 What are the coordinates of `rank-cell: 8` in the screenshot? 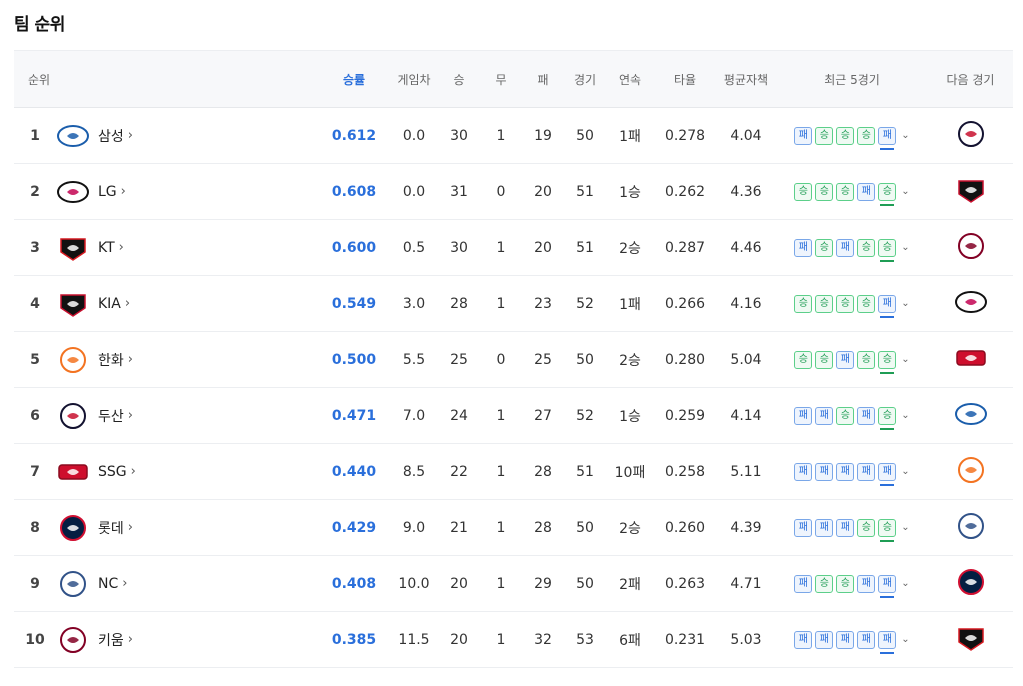 It's located at (35, 527).